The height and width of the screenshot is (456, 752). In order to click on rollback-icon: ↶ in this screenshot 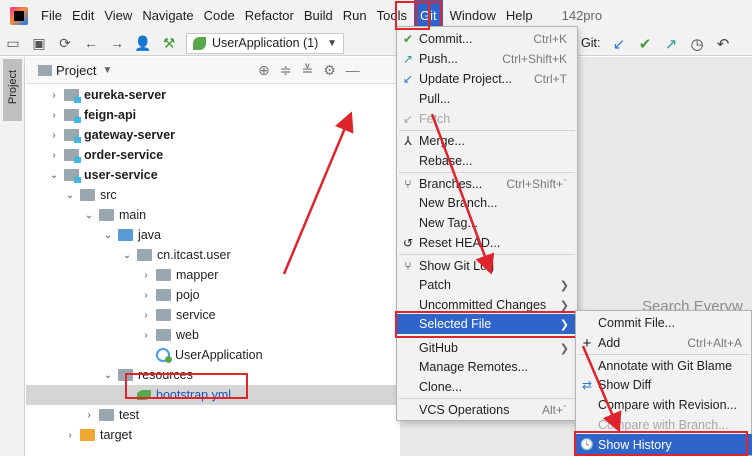, I will do `click(723, 44)`.